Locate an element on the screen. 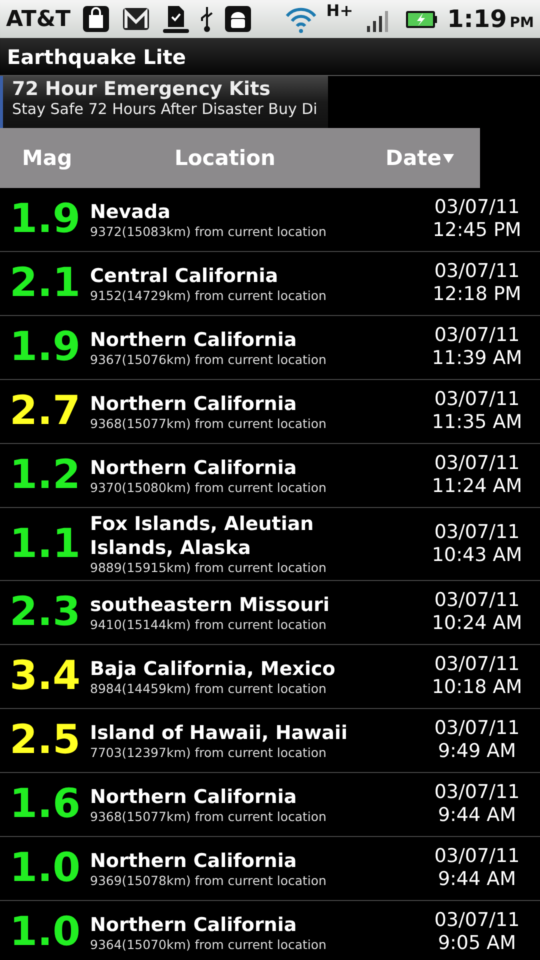 The width and height of the screenshot is (540, 960). quake-time: 12:18 PM is located at coordinates (477, 294).